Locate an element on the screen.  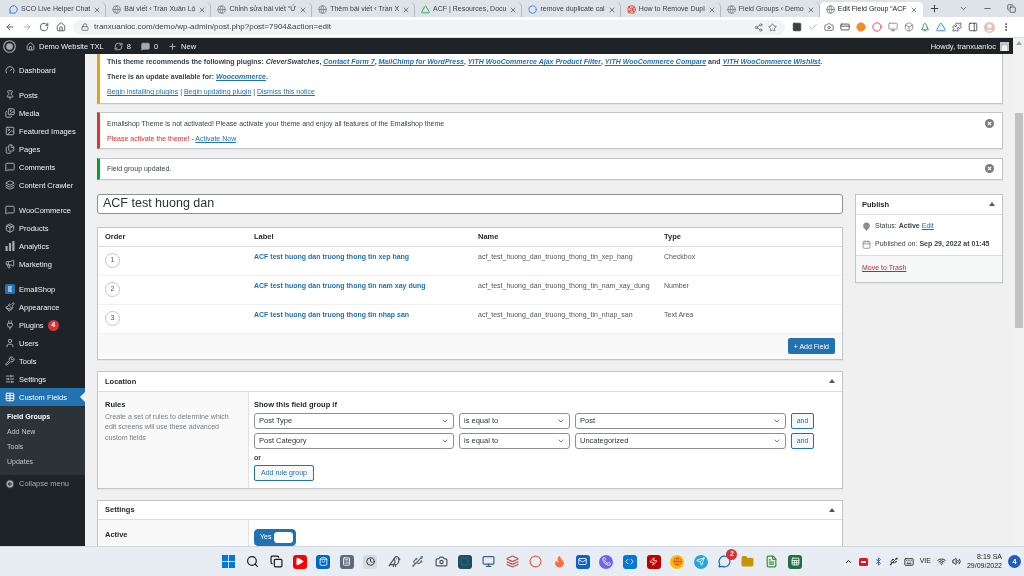
circle-icon is located at coordinates (861, 27).